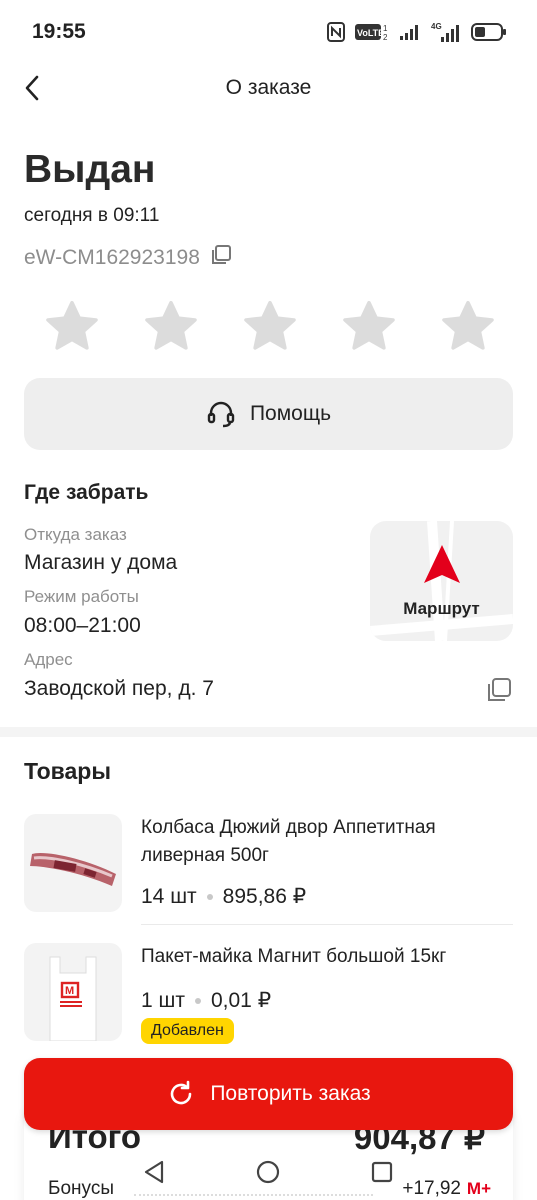 This screenshot has width=537, height=1200. I want to click on product-price: 0,01 ₽, so click(241, 1000).